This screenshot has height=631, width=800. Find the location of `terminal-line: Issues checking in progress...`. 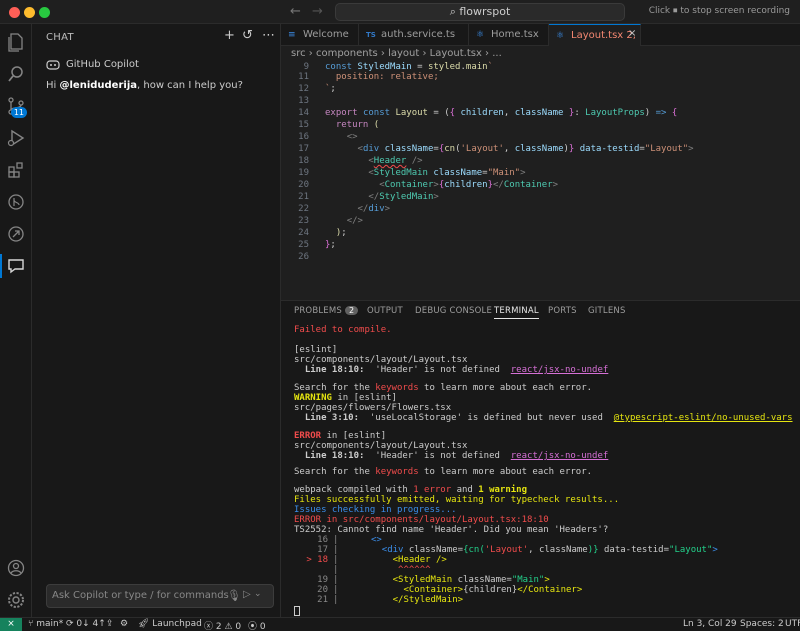

terminal-line: Issues checking in progress... is located at coordinates (375, 510).